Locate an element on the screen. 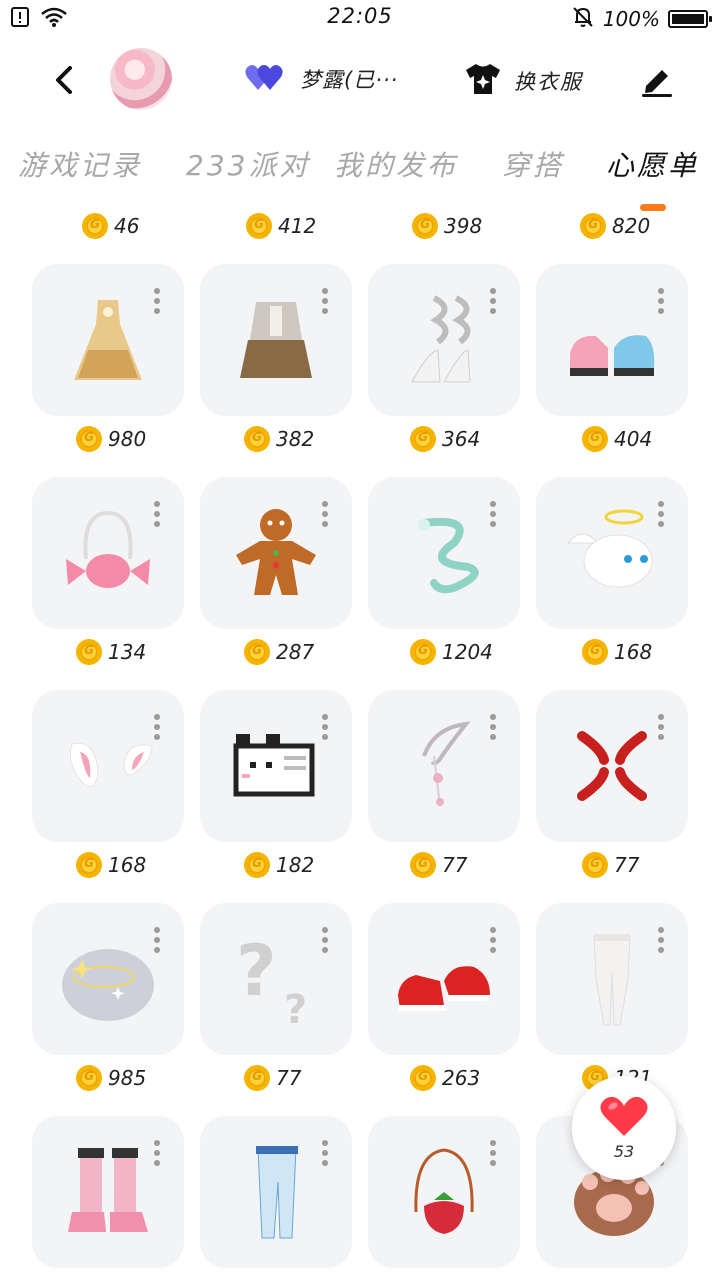 The image size is (720, 1280). brown-outfit-icon is located at coordinates (276, 340).